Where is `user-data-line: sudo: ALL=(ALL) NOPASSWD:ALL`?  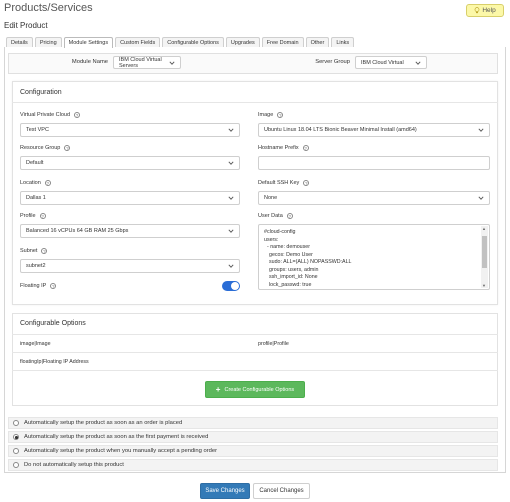 user-data-line: sudo: ALL=(ALL) NOPASSWD:ALL is located at coordinates (310, 262).